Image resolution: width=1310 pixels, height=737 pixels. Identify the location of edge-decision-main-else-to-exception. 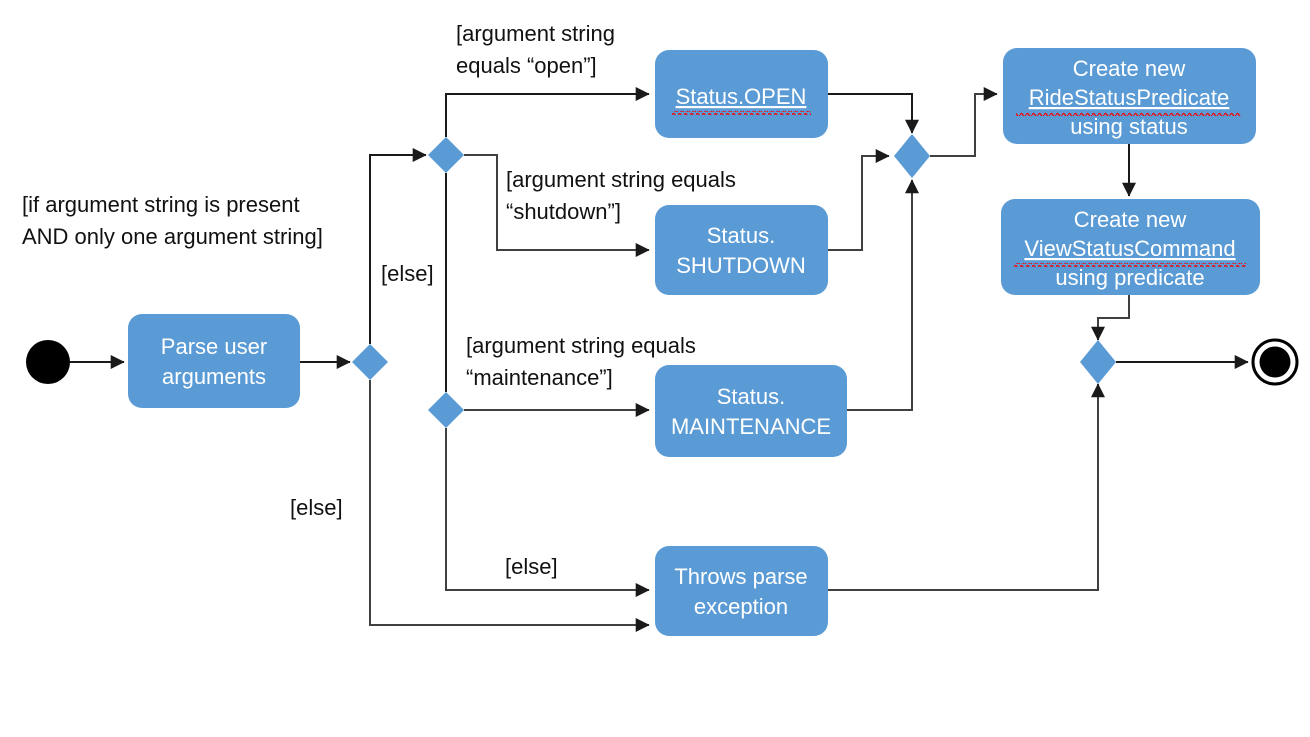
(509, 506).